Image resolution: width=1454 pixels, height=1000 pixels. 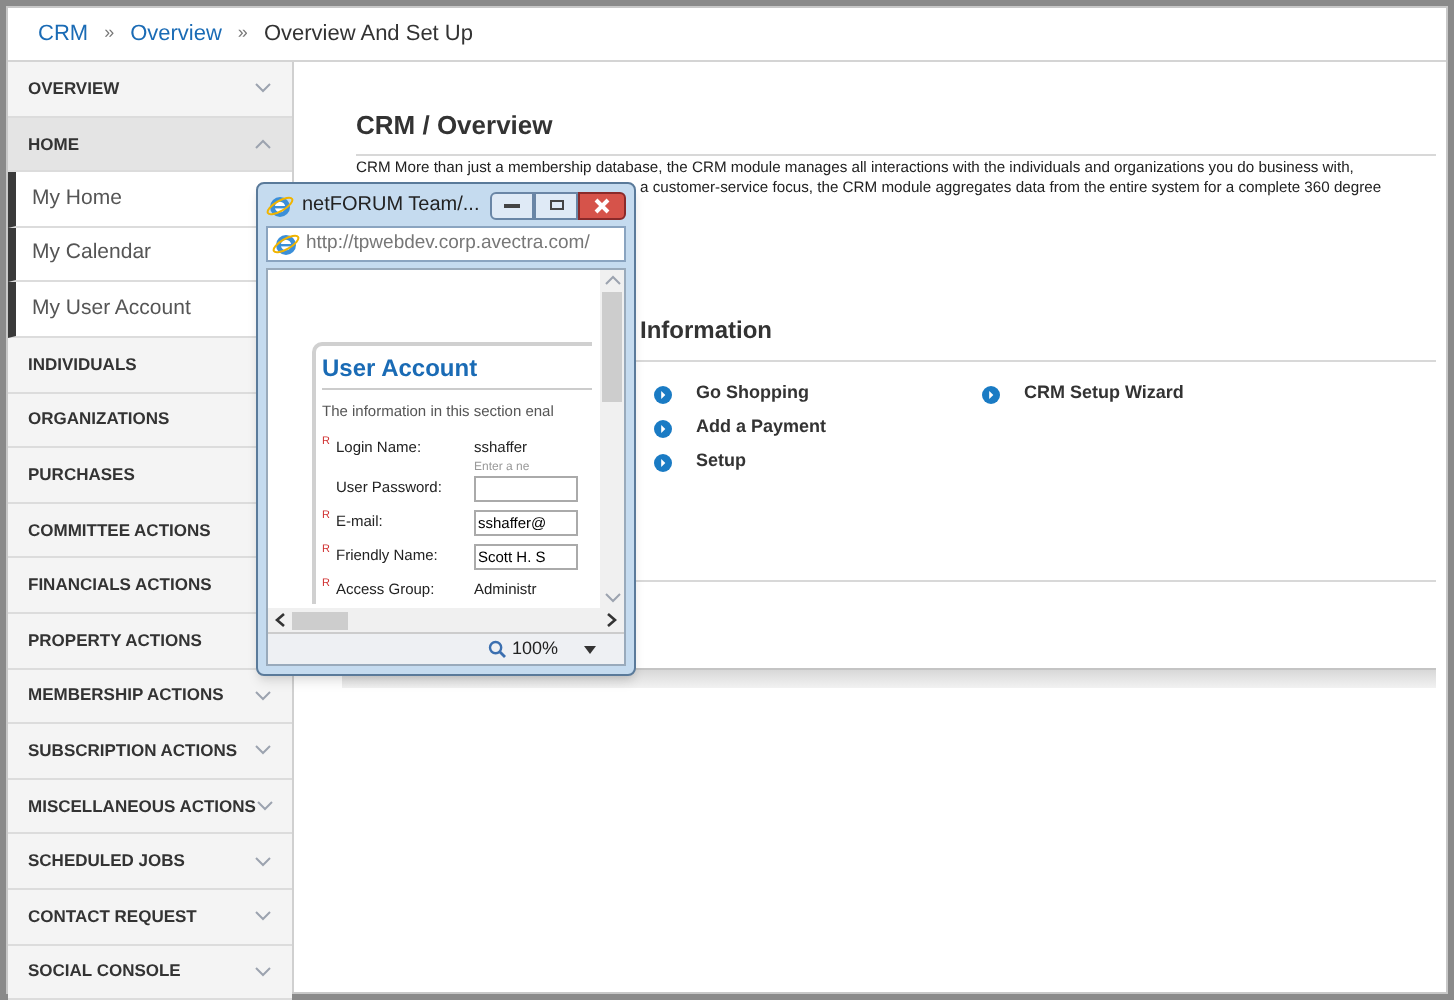 I want to click on breadcrumb-link: Overview, so click(x=176, y=34).